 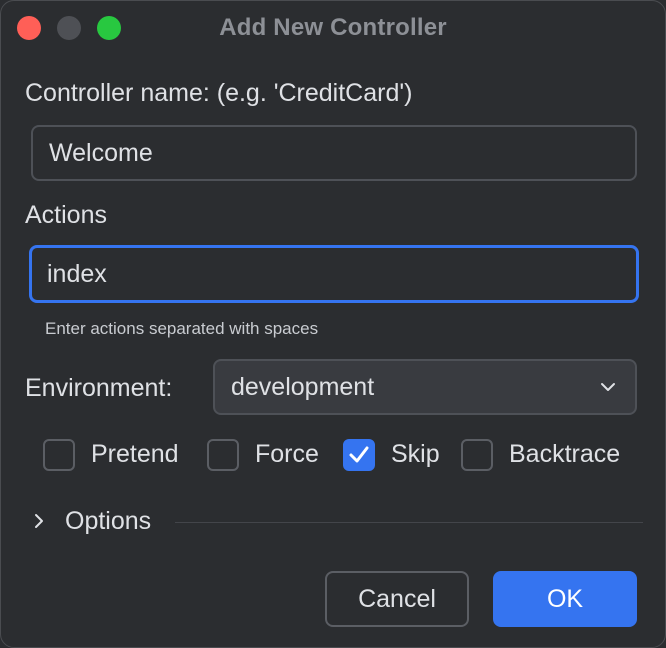 What do you see at coordinates (182, 328) in the screenshot?
I see `actions-hint: Enter actions separated with spaces` at bounding box center [182, 328].